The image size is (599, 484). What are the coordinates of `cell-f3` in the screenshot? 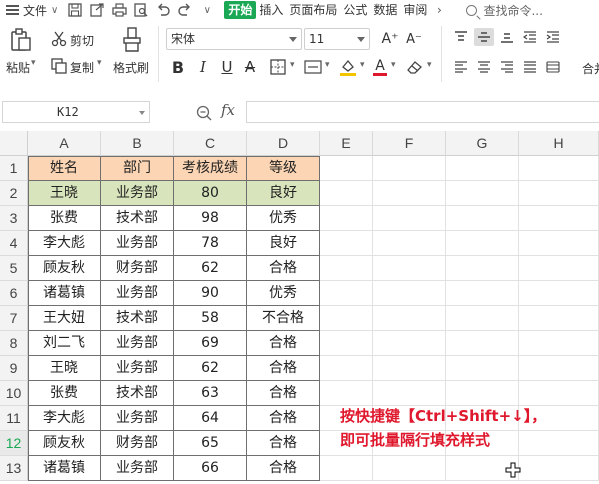 It's located at (409, 218).